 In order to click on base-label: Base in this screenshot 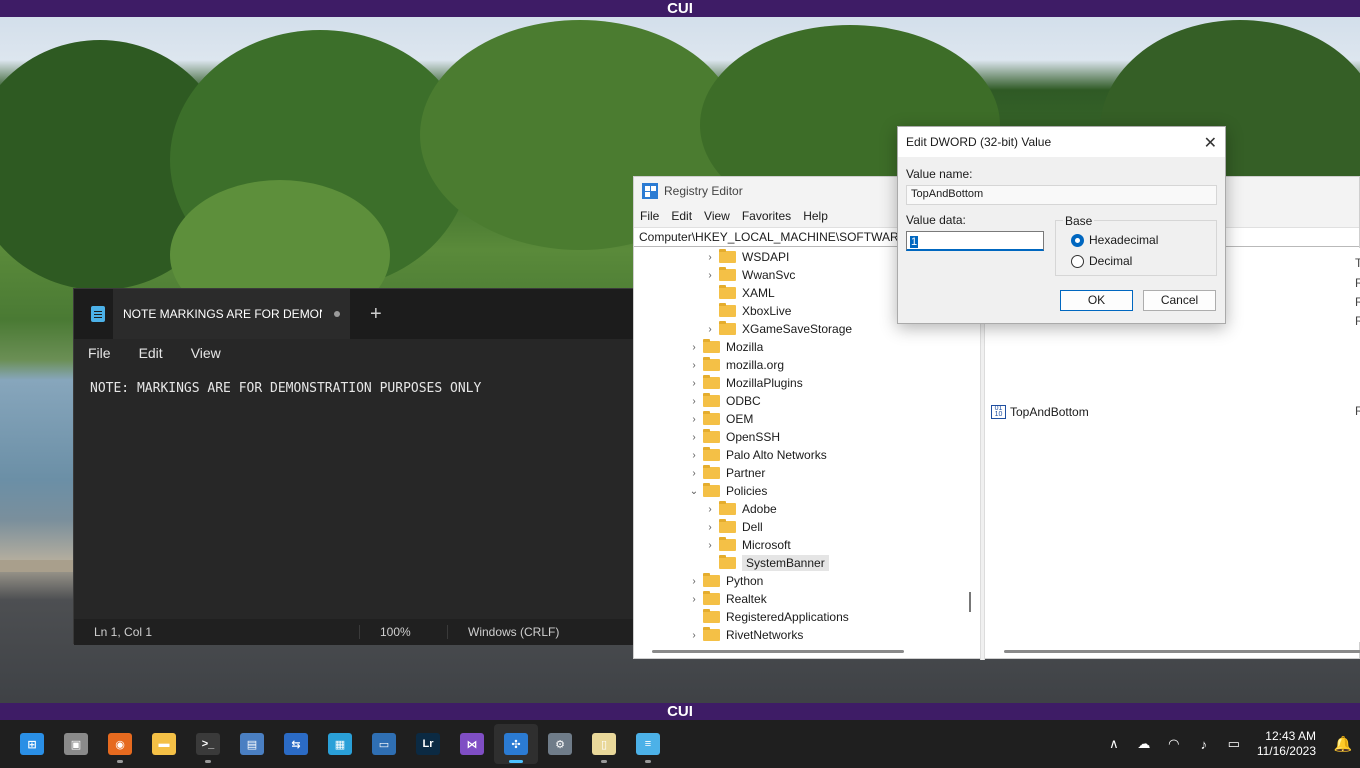, I will do `click(1079, 221)`.